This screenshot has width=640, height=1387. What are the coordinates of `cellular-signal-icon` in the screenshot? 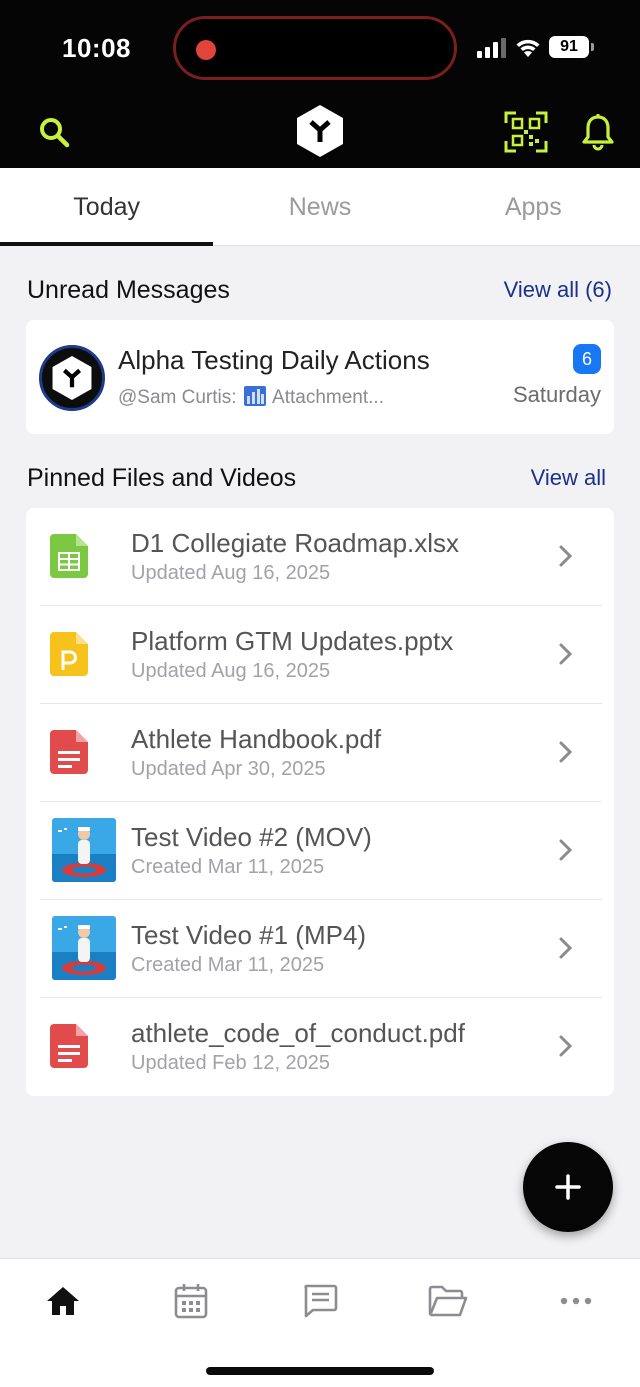 It's located at (491, 48).